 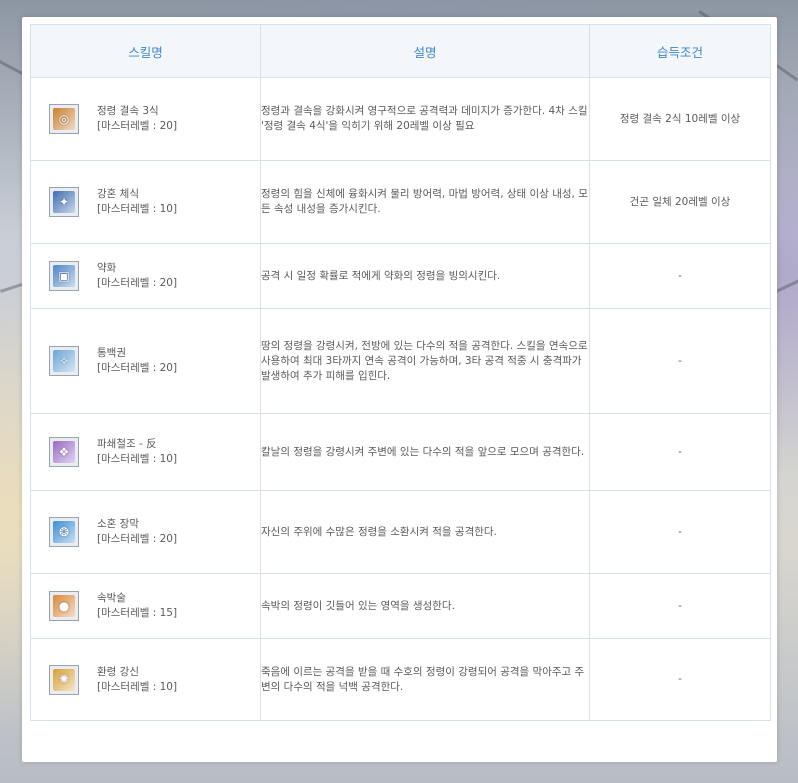 I want to click on header-description: 설명, so click(x=425, y=51).